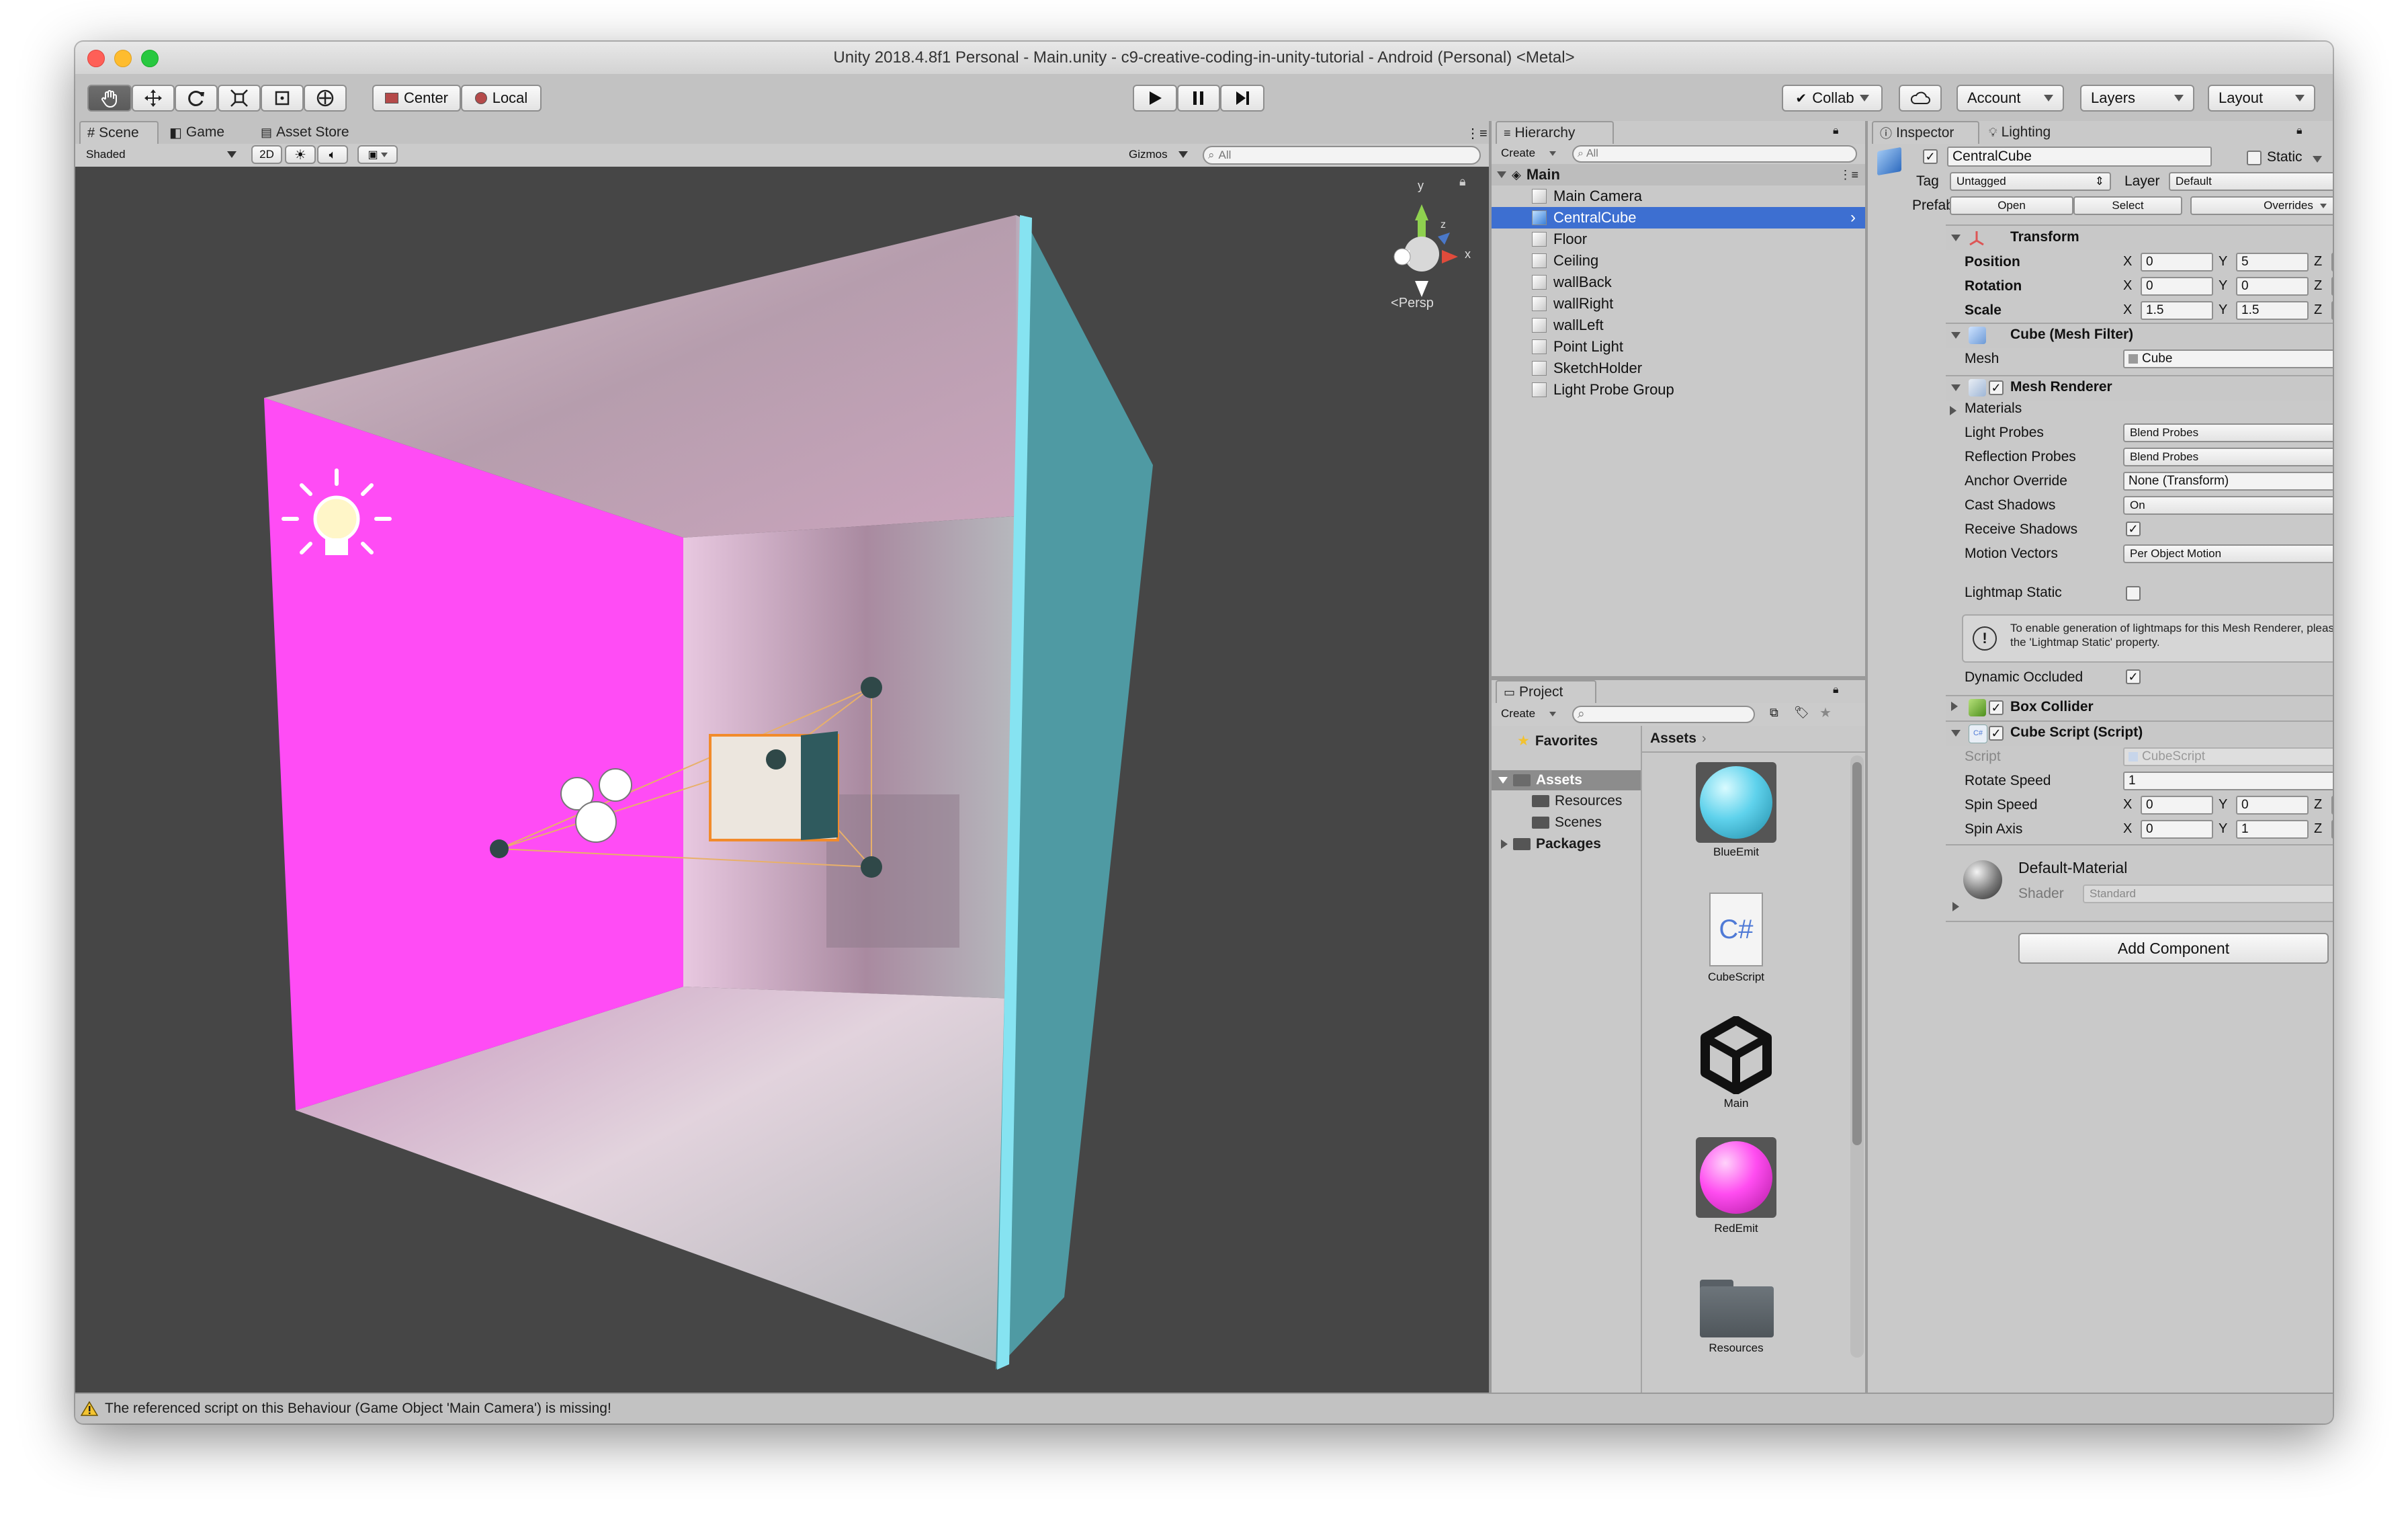 This screenshot has width=2408, height=1531. Describe the element at coordinates (1678, 282) in the screenshot. I see `hierarchy-item: wallBack` at that location.